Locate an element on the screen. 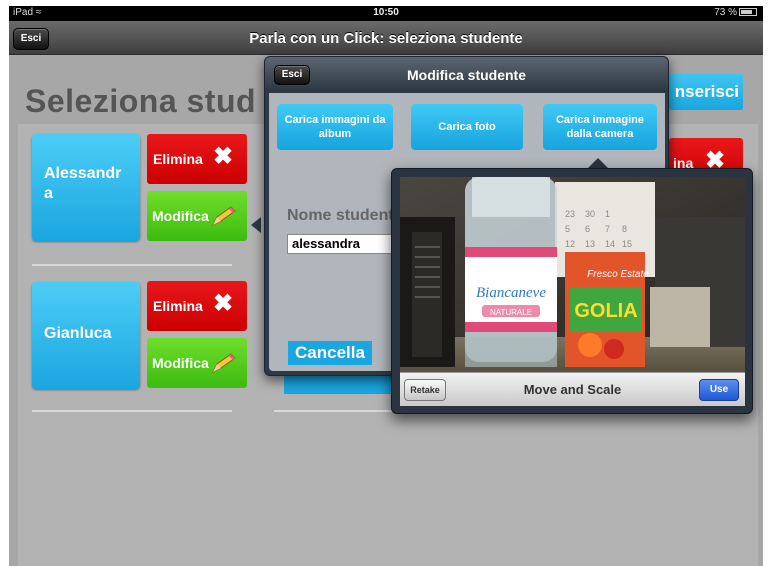 The height and width of the screenshot is (566, 771). bottle-brand-text: Biancaneve is located at coordinates (511, 293).